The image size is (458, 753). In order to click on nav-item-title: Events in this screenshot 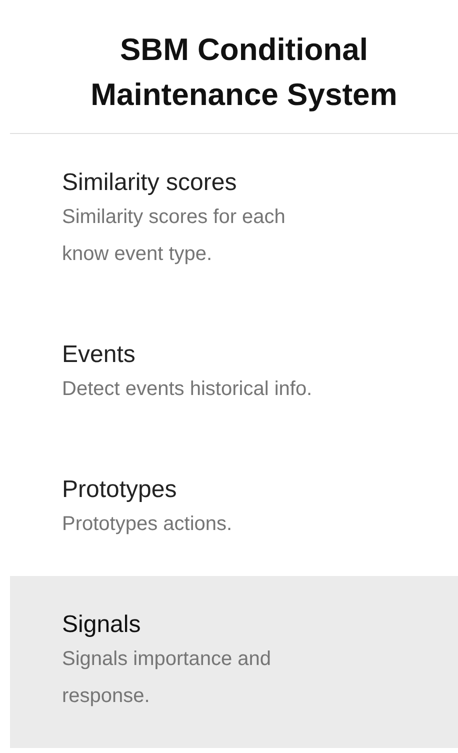, I will do `click(99, 355)`.